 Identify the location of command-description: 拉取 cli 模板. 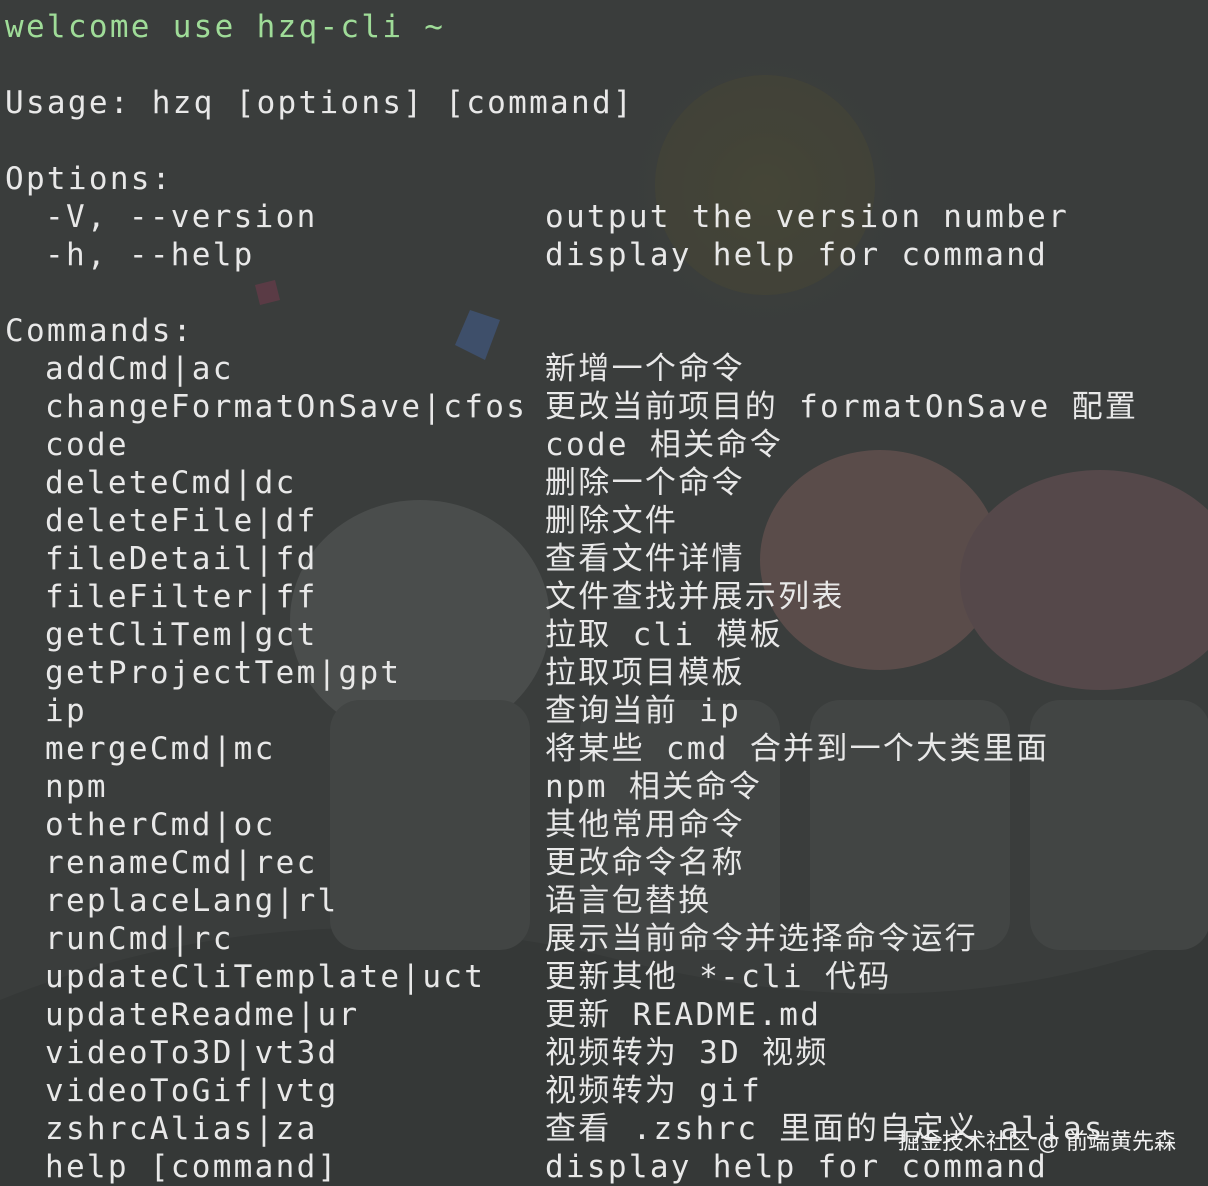
(664, 635).